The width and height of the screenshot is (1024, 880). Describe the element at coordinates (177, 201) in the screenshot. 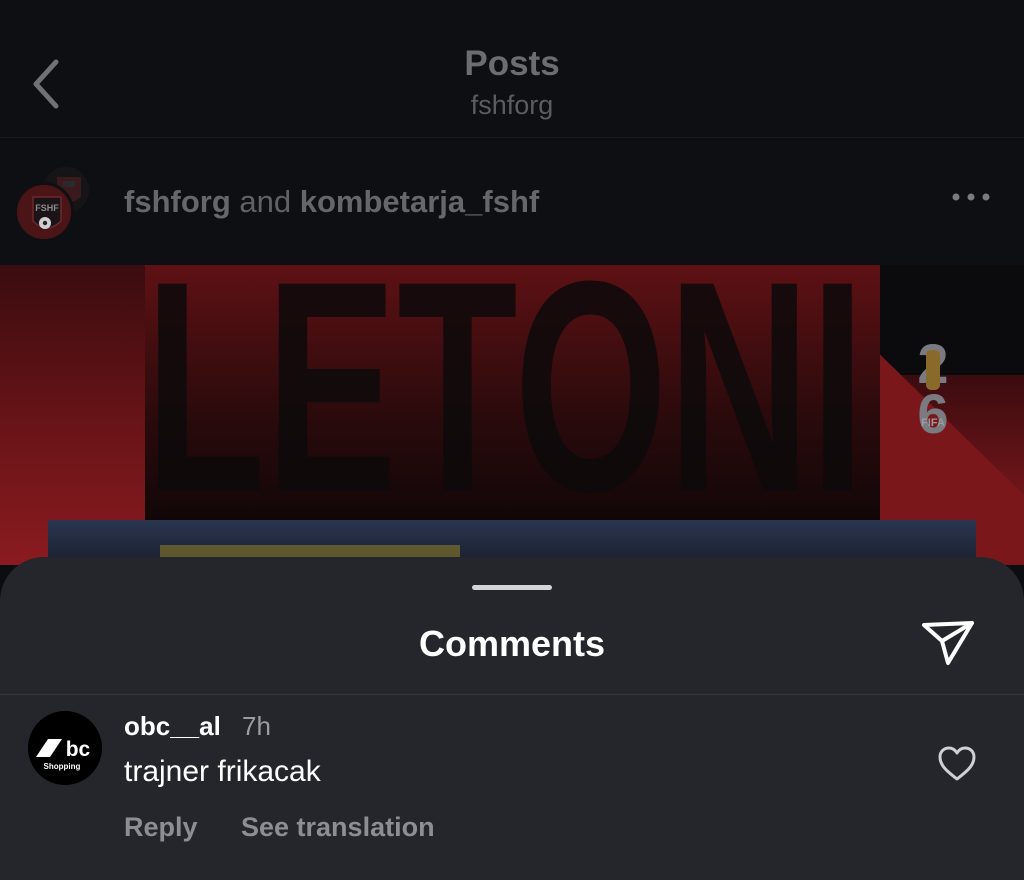

I see `author-username: fshforg` at that location.